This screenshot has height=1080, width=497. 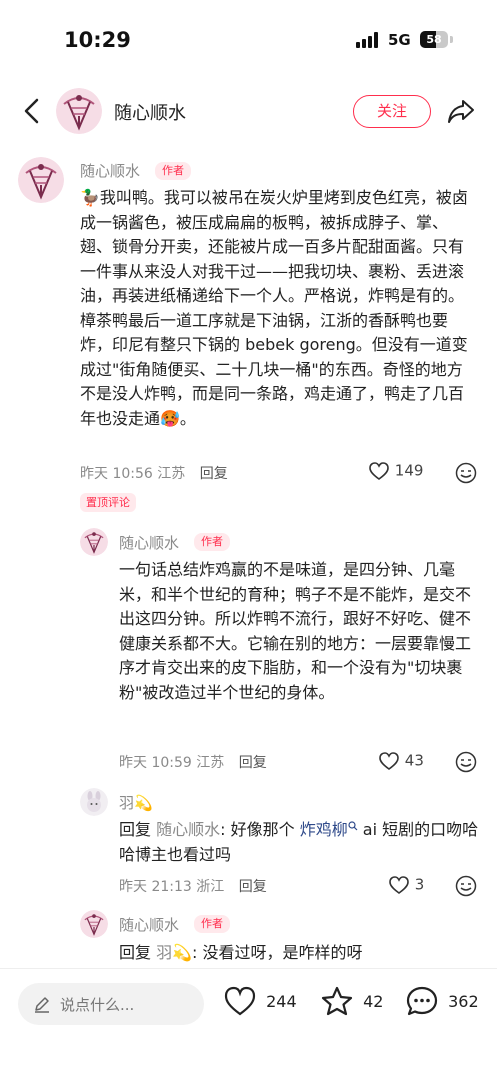 I want to click on back-button, so click(x=32, y=111).